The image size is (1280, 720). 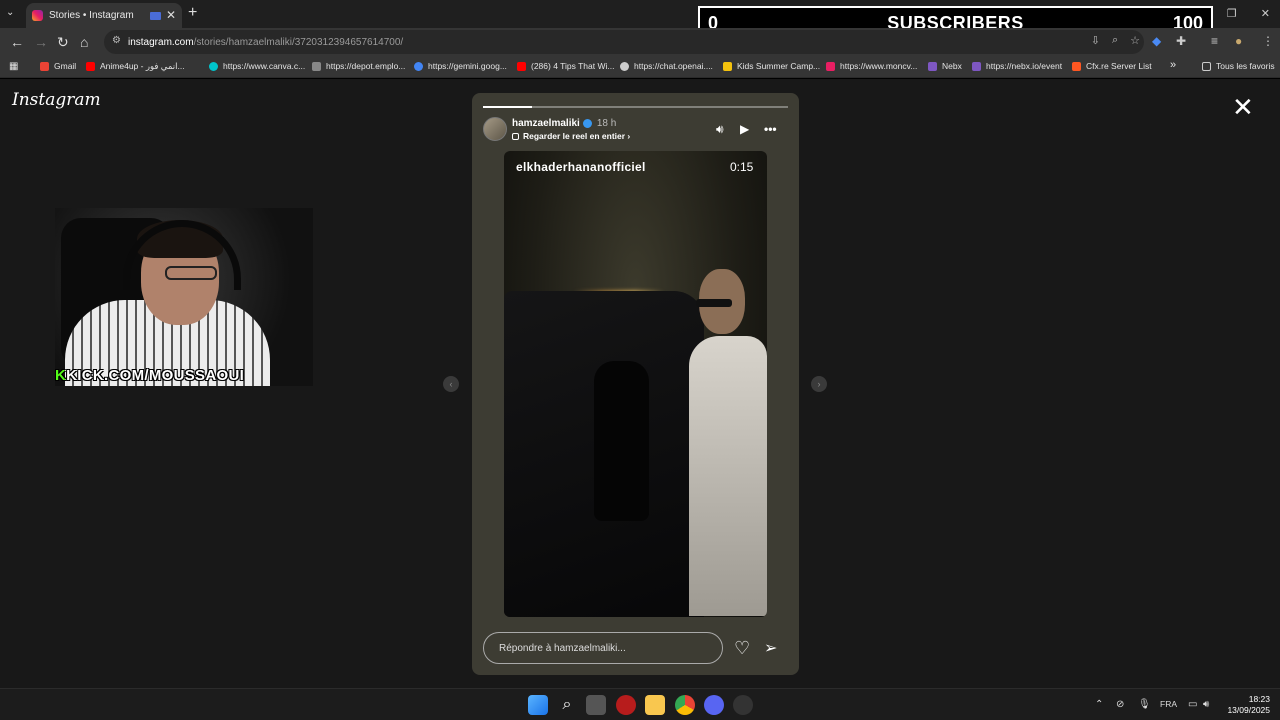 I want to click on video-username: elkhaderhananofficiel, so click(x=581, y=167).